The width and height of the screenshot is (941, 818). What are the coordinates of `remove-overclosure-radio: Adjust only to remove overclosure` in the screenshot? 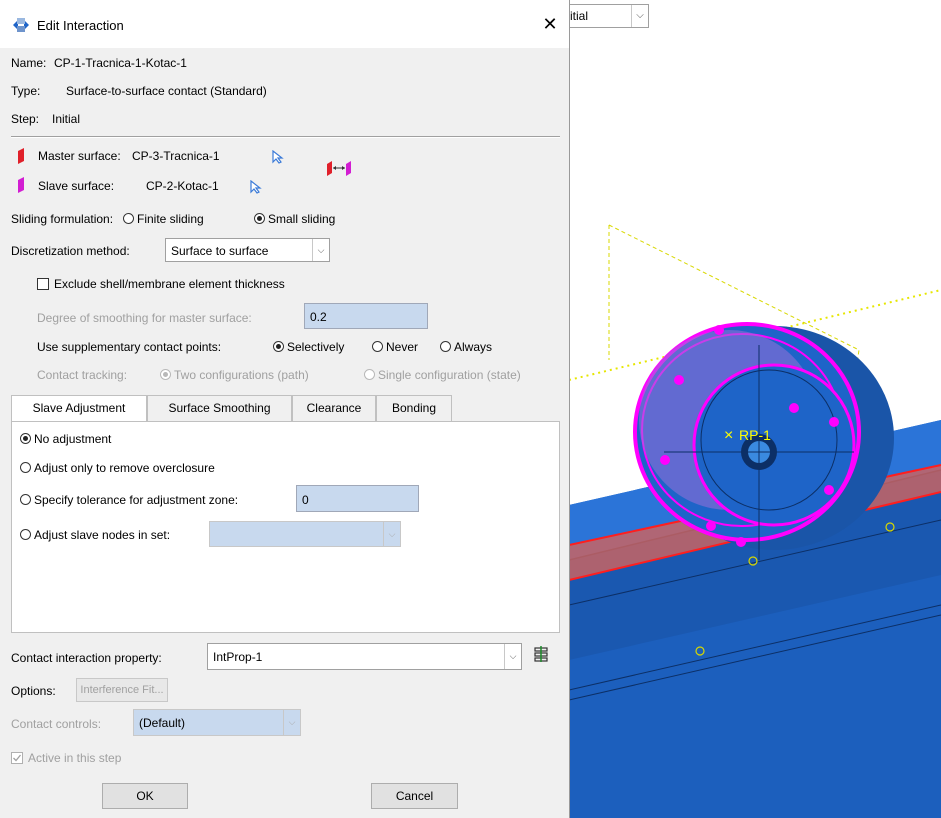 It's located at (117, 468).